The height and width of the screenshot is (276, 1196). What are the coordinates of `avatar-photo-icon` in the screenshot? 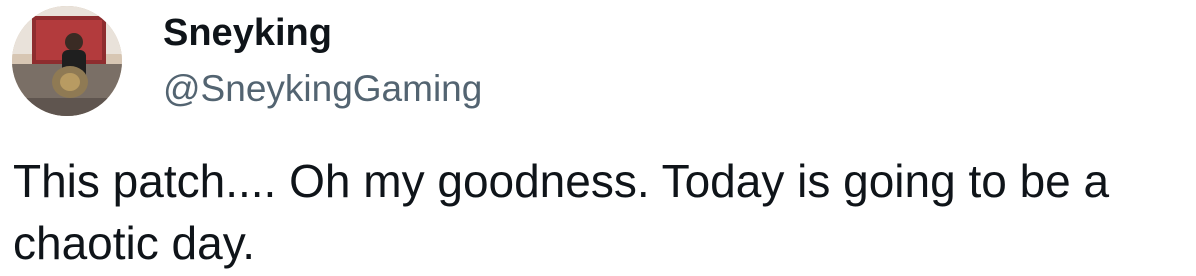 It's located at (67, 61).